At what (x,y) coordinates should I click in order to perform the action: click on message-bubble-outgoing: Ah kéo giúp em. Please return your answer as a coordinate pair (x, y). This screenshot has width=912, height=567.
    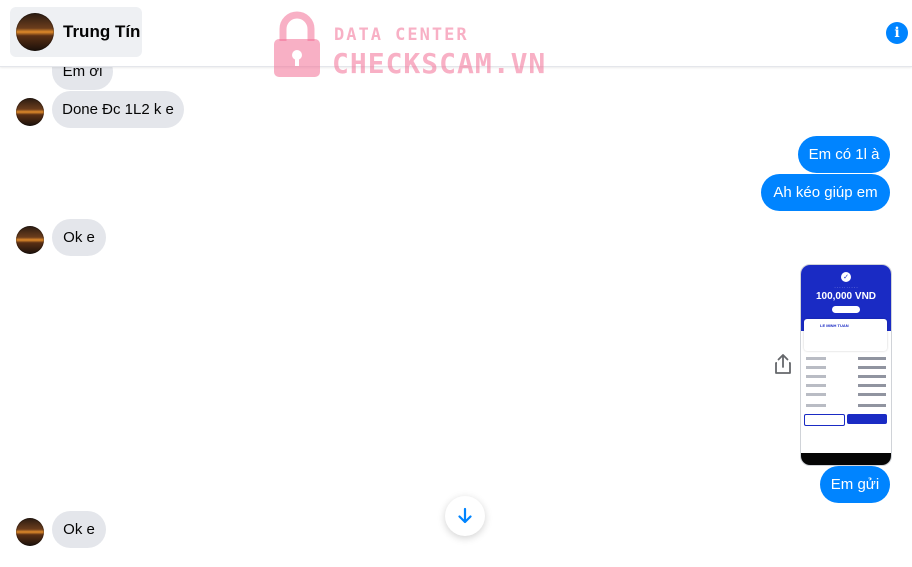
    Looking at the image, I should click on (825, 192).